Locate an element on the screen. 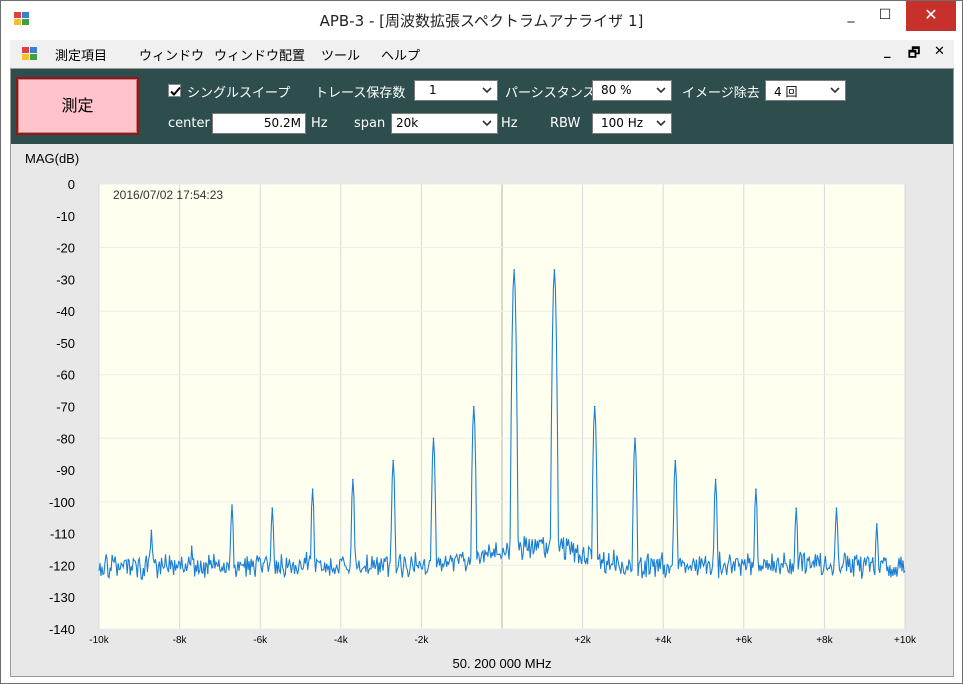  y-tick-label: -140 is located at coordinates (62, 629).